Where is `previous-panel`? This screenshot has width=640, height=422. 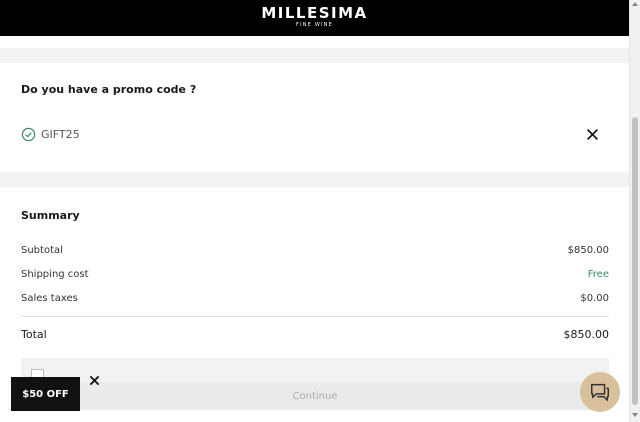
previous-panel is located at coordinates (314, 42).